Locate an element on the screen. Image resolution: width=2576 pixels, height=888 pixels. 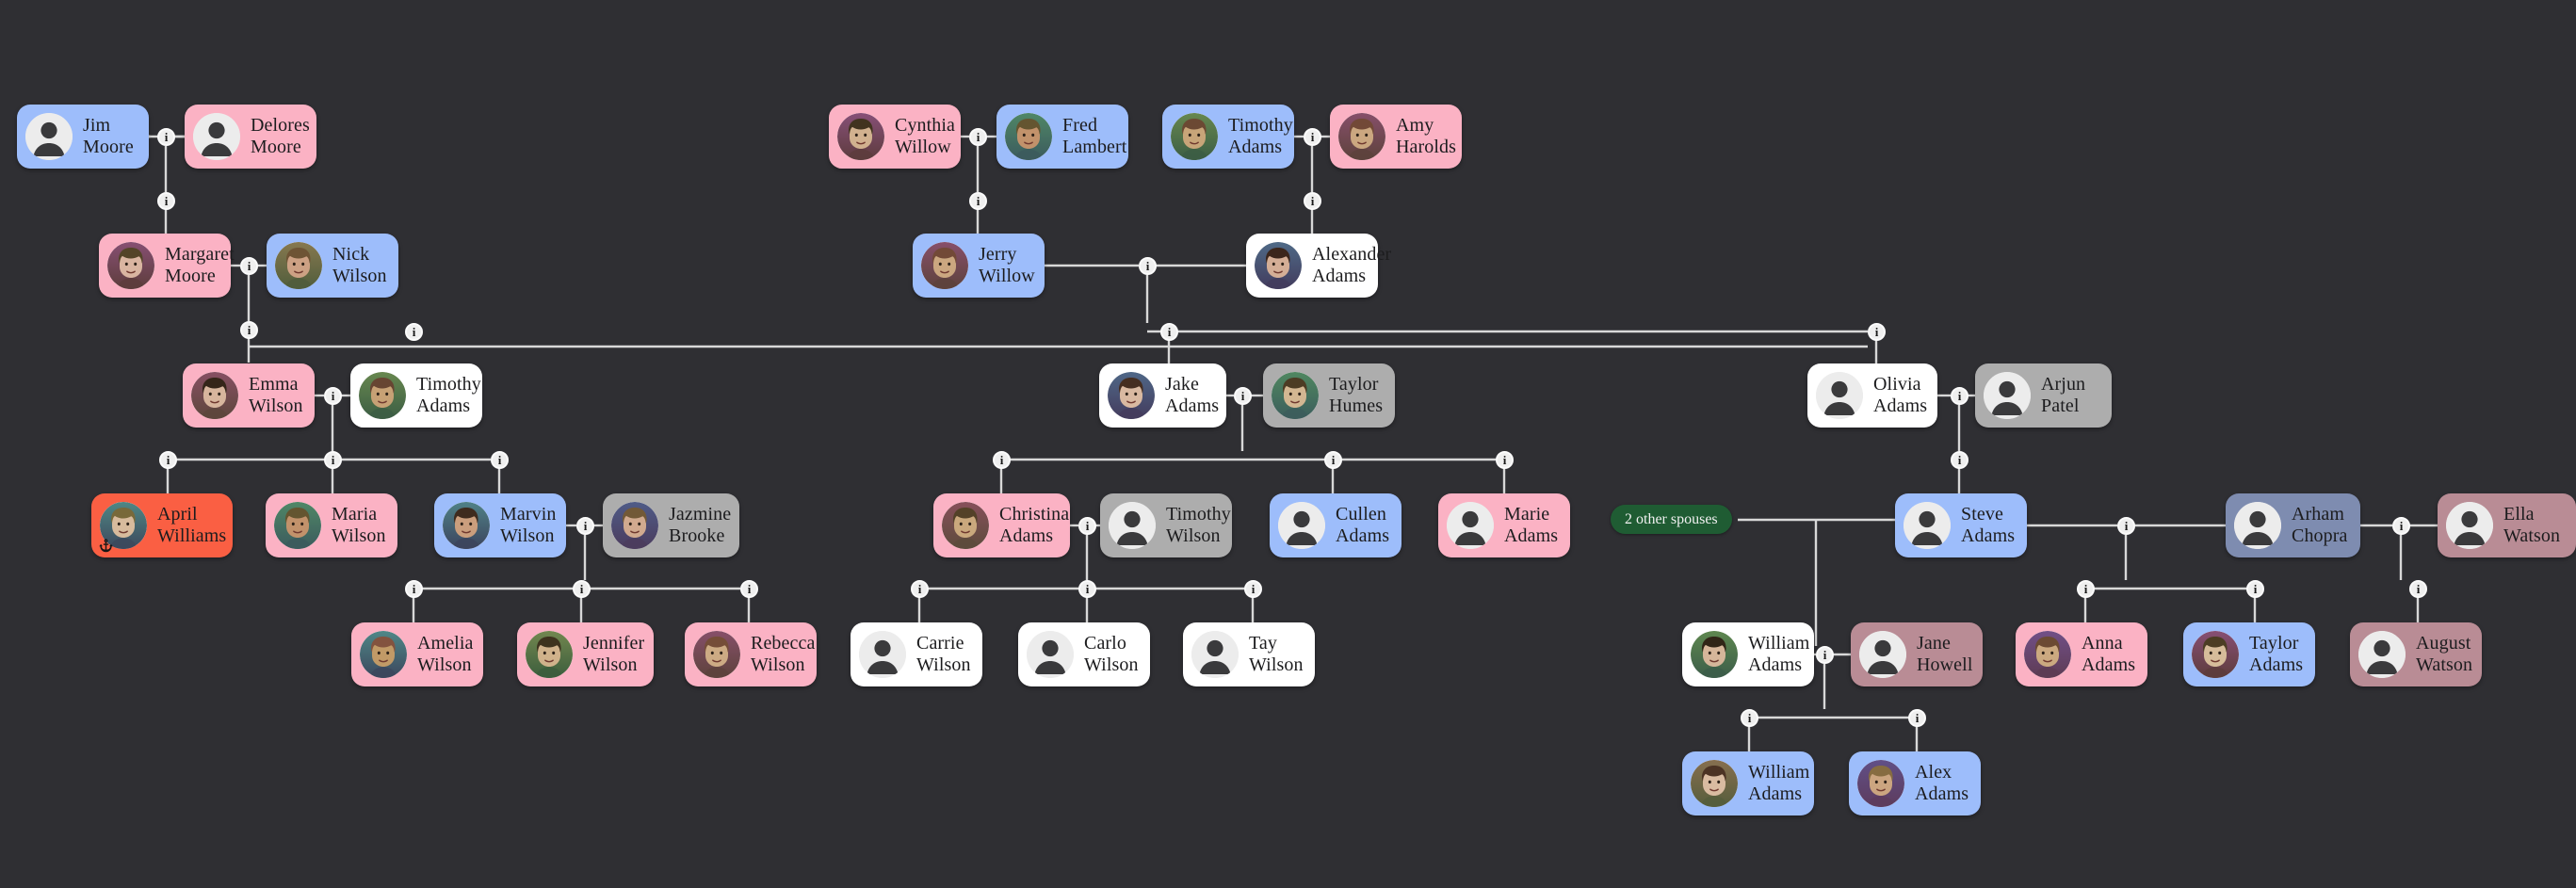
person-card-amy_harolds: Amy Harolds is located at coordinates (1396, 137).